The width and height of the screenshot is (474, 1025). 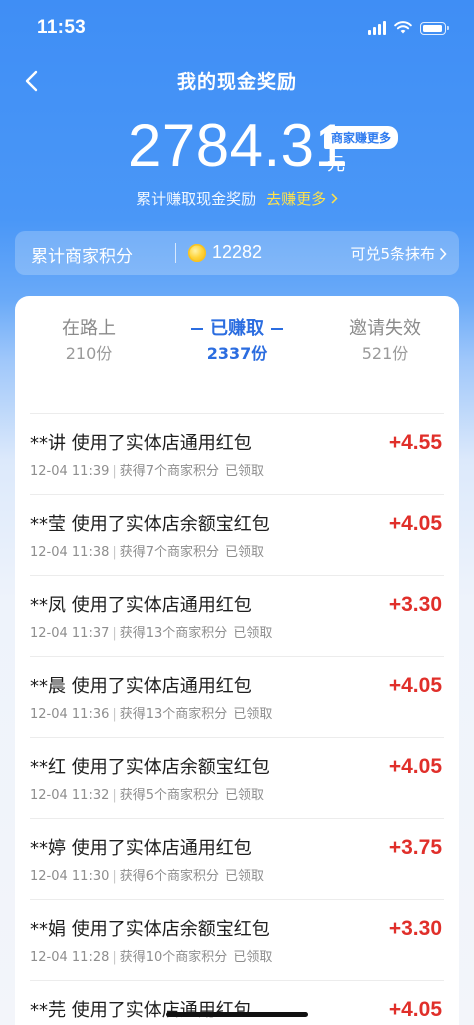 I want to click on nav-bar: 我的现金奖励, so click(x=237, y=81).